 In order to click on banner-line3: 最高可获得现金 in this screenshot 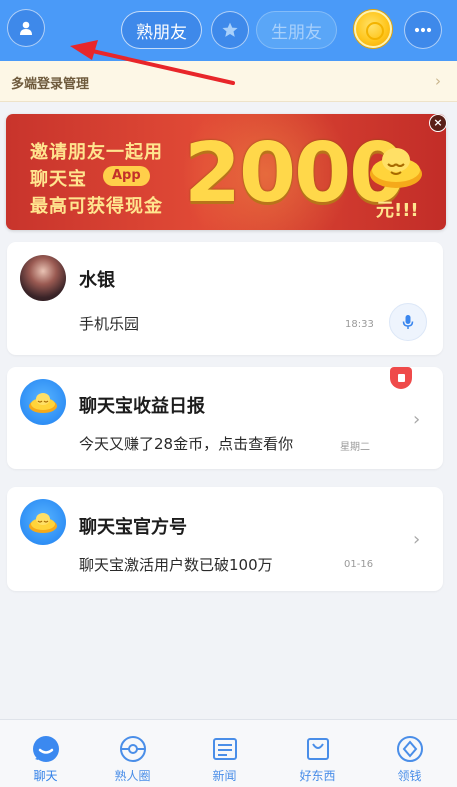, I will do `click(96, 206)`.